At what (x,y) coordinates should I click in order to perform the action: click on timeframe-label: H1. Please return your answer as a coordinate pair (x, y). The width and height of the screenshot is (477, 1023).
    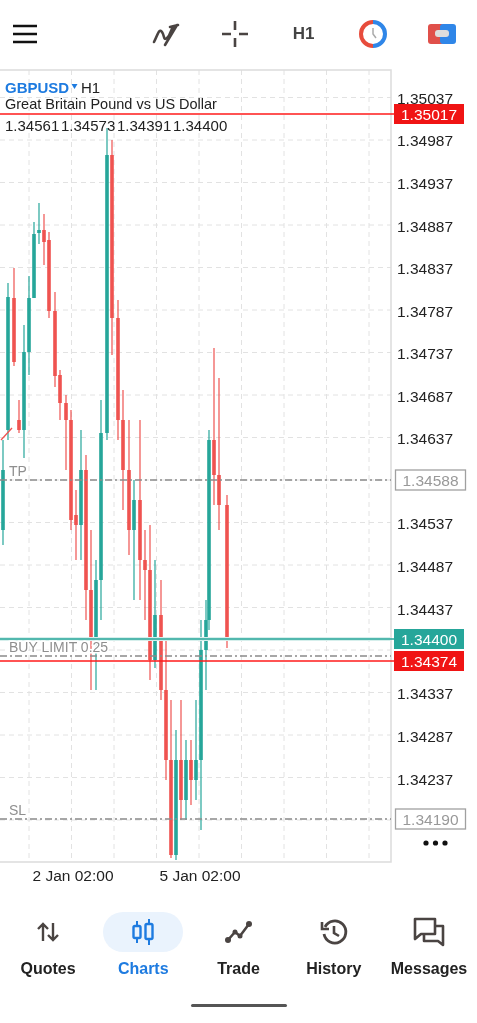
    Looking at the image, I should click on (91, 87).